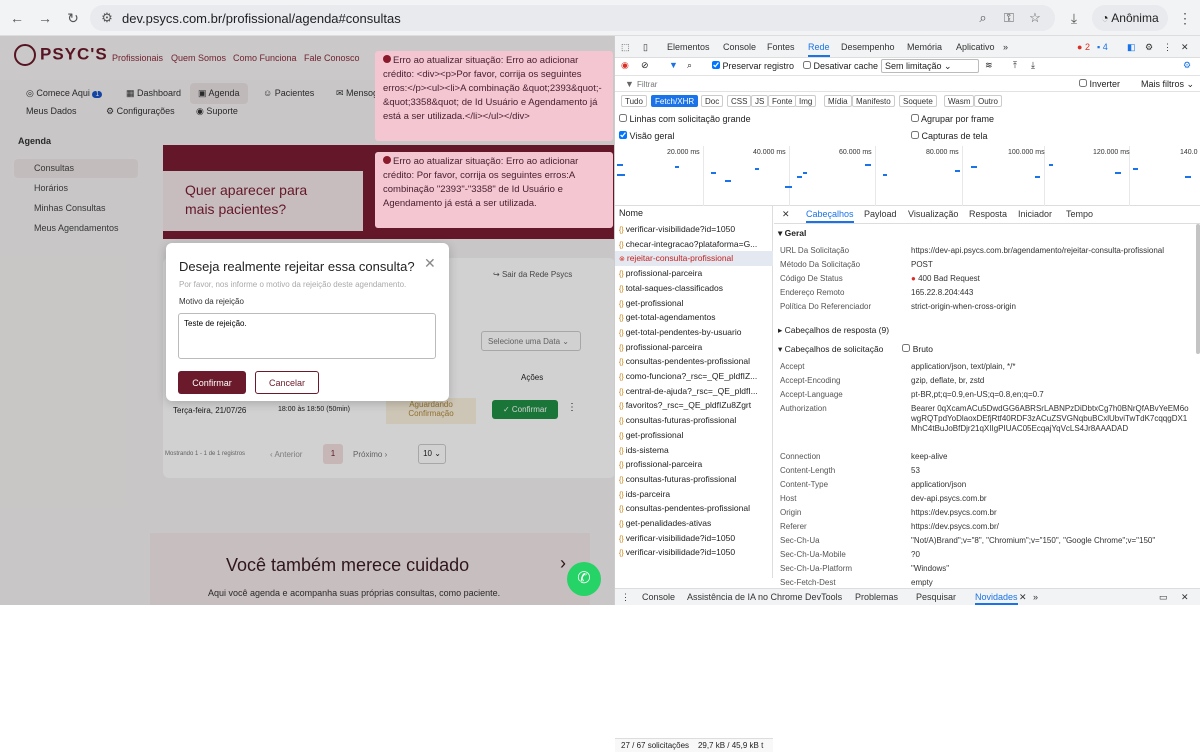 This screenshot has width=1200, height=753. Describe the element at coordinates (1052, 583) in the screenshot. I see `request-header-value: empty` at that location.